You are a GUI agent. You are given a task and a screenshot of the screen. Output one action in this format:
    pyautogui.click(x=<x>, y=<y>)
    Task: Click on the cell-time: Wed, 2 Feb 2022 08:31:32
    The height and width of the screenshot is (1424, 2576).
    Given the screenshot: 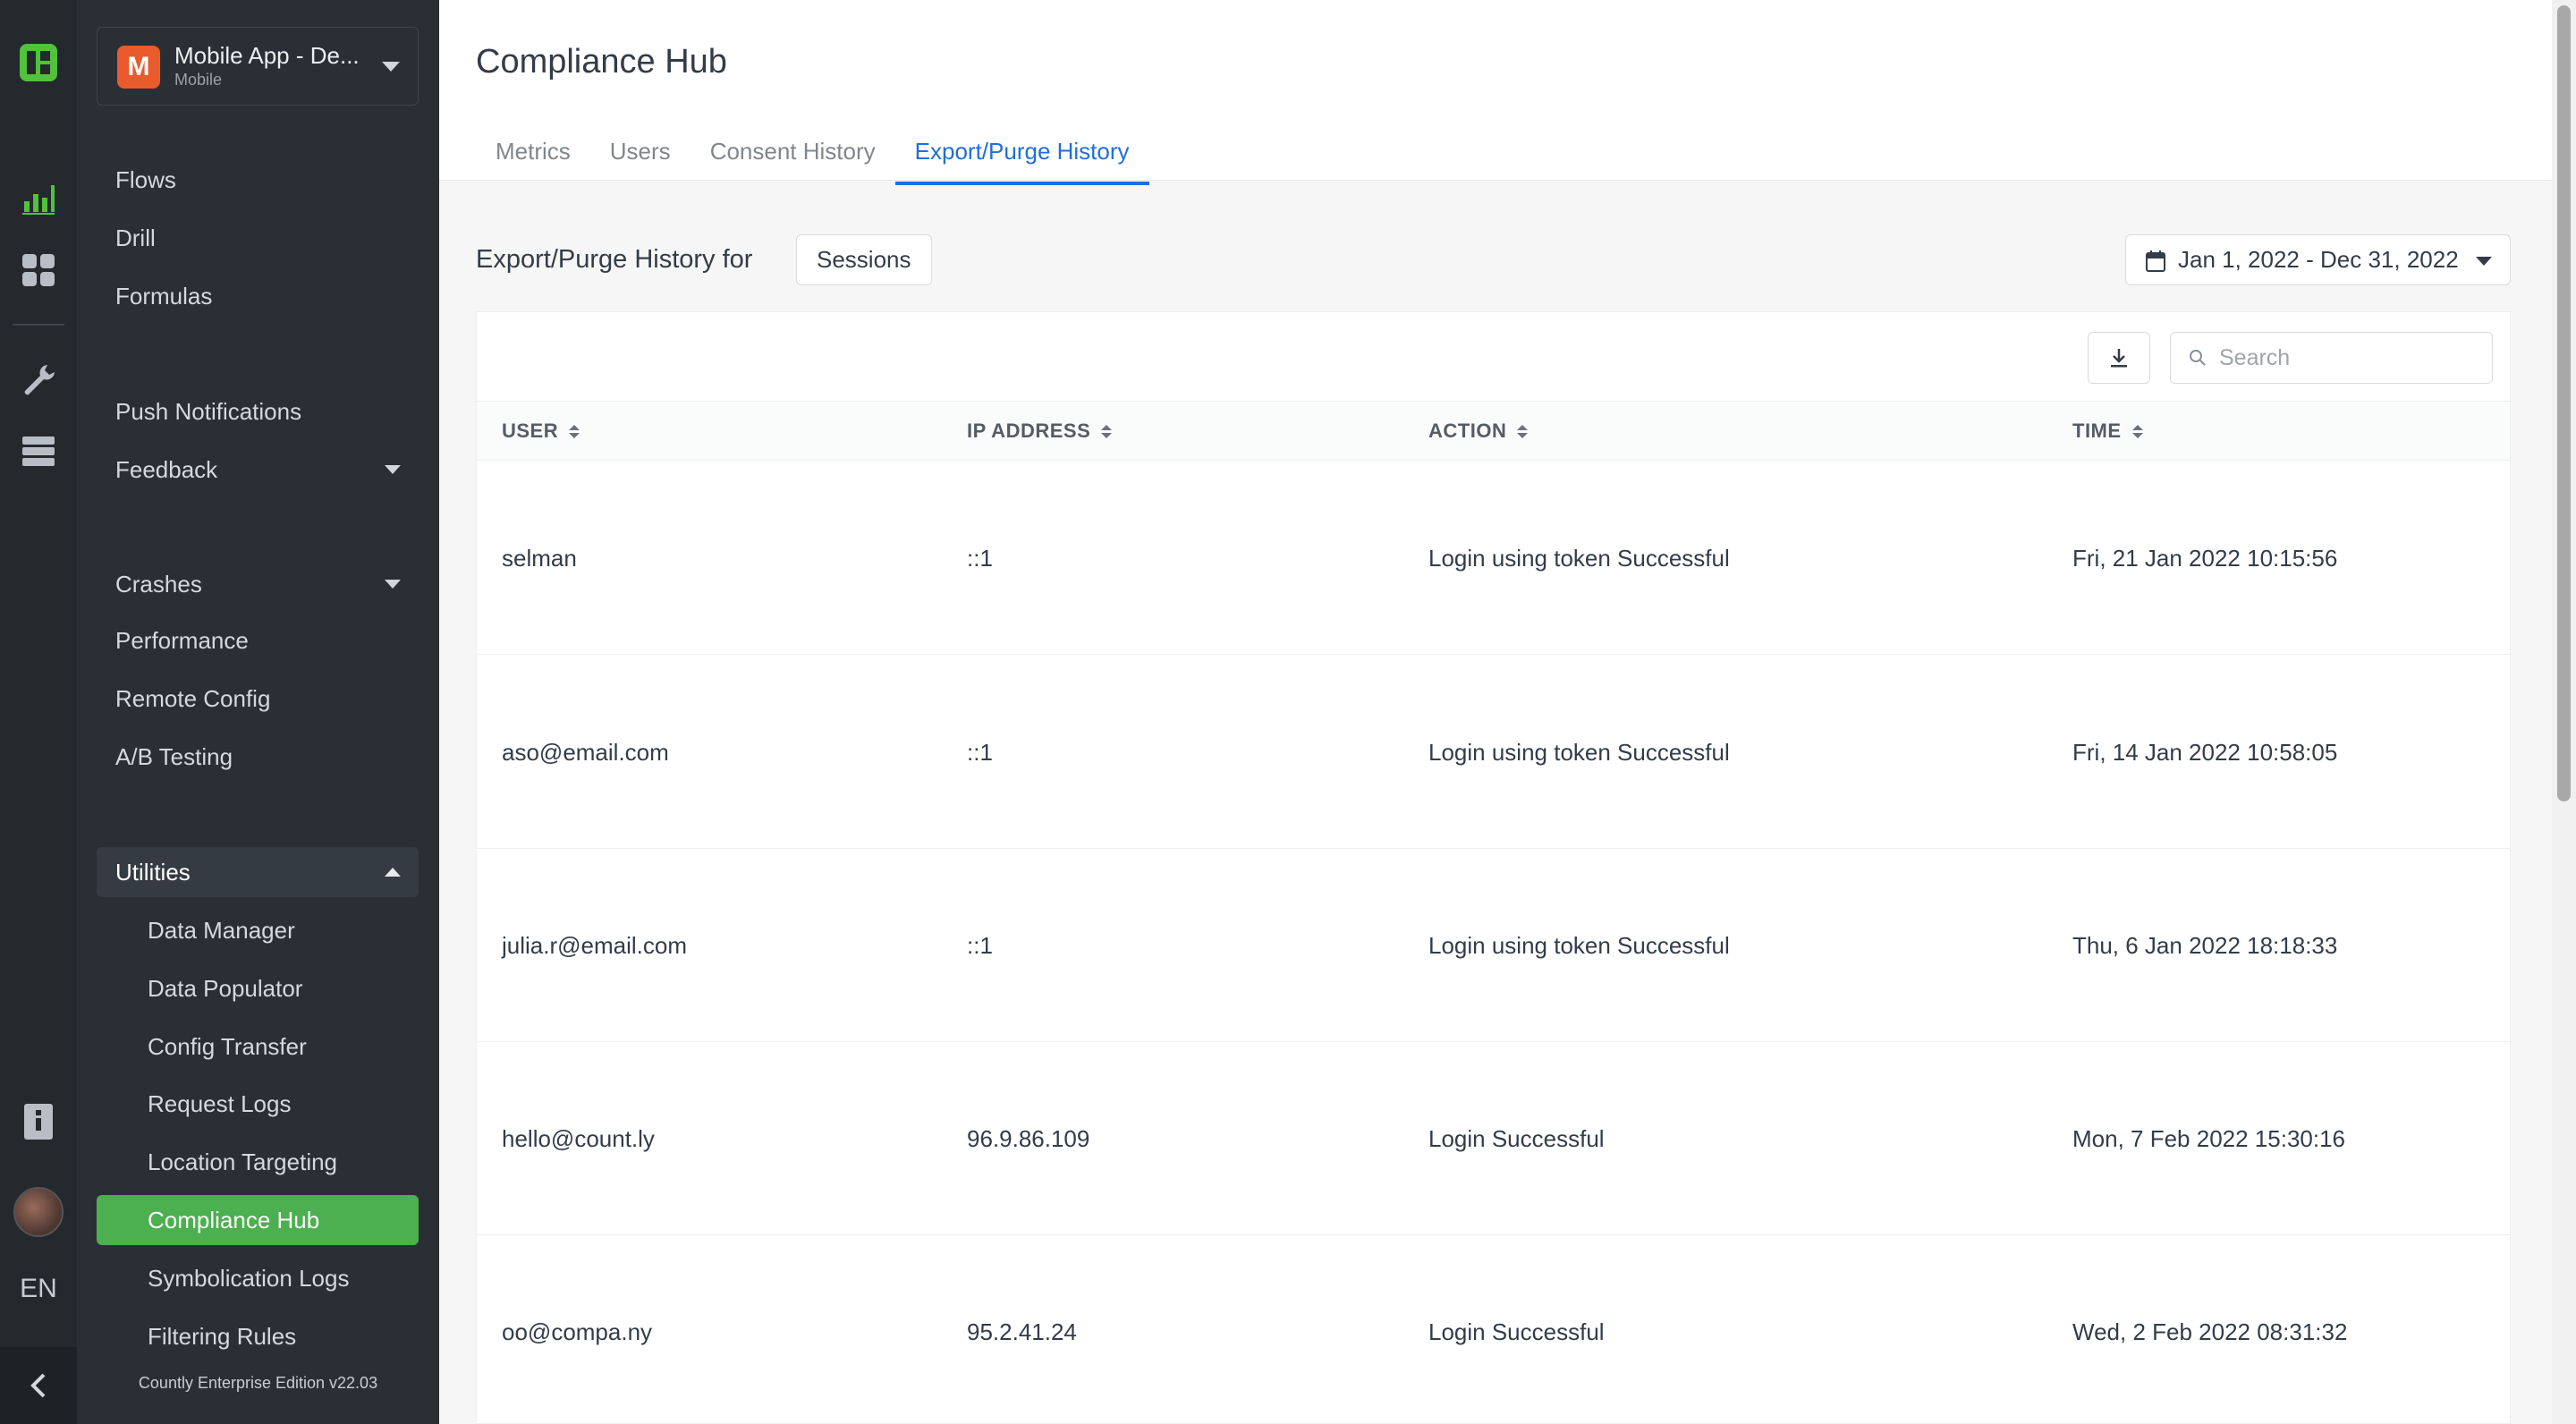 What is the action you would take?
    pyautogui.click(x=2210, y=1331)
    